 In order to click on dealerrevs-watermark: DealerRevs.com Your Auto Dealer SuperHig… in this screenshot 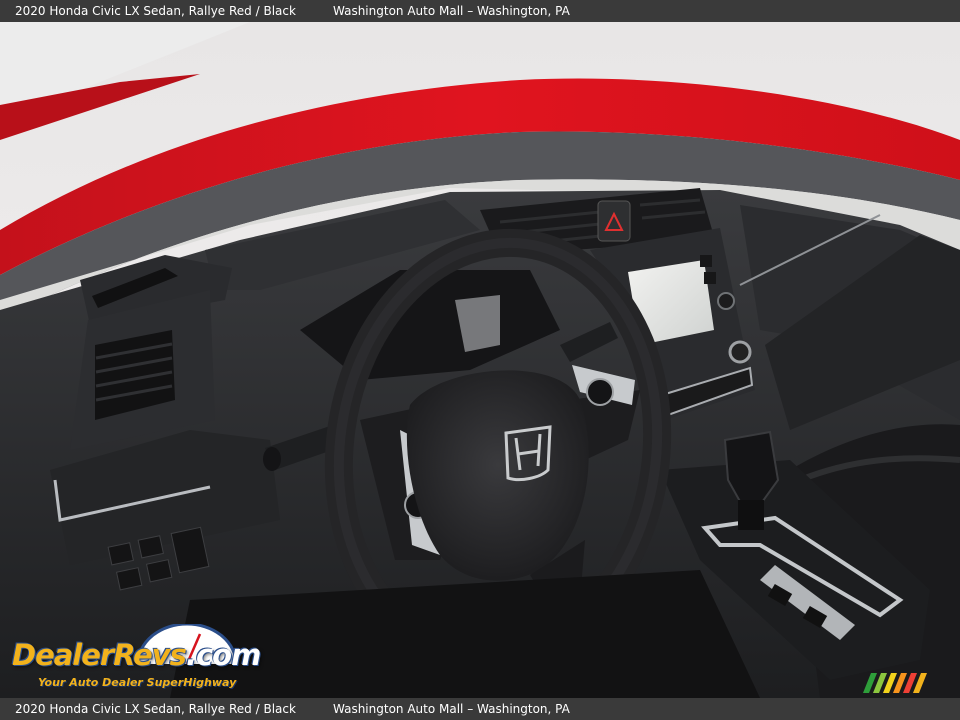, I will do `click(142, 660)`.